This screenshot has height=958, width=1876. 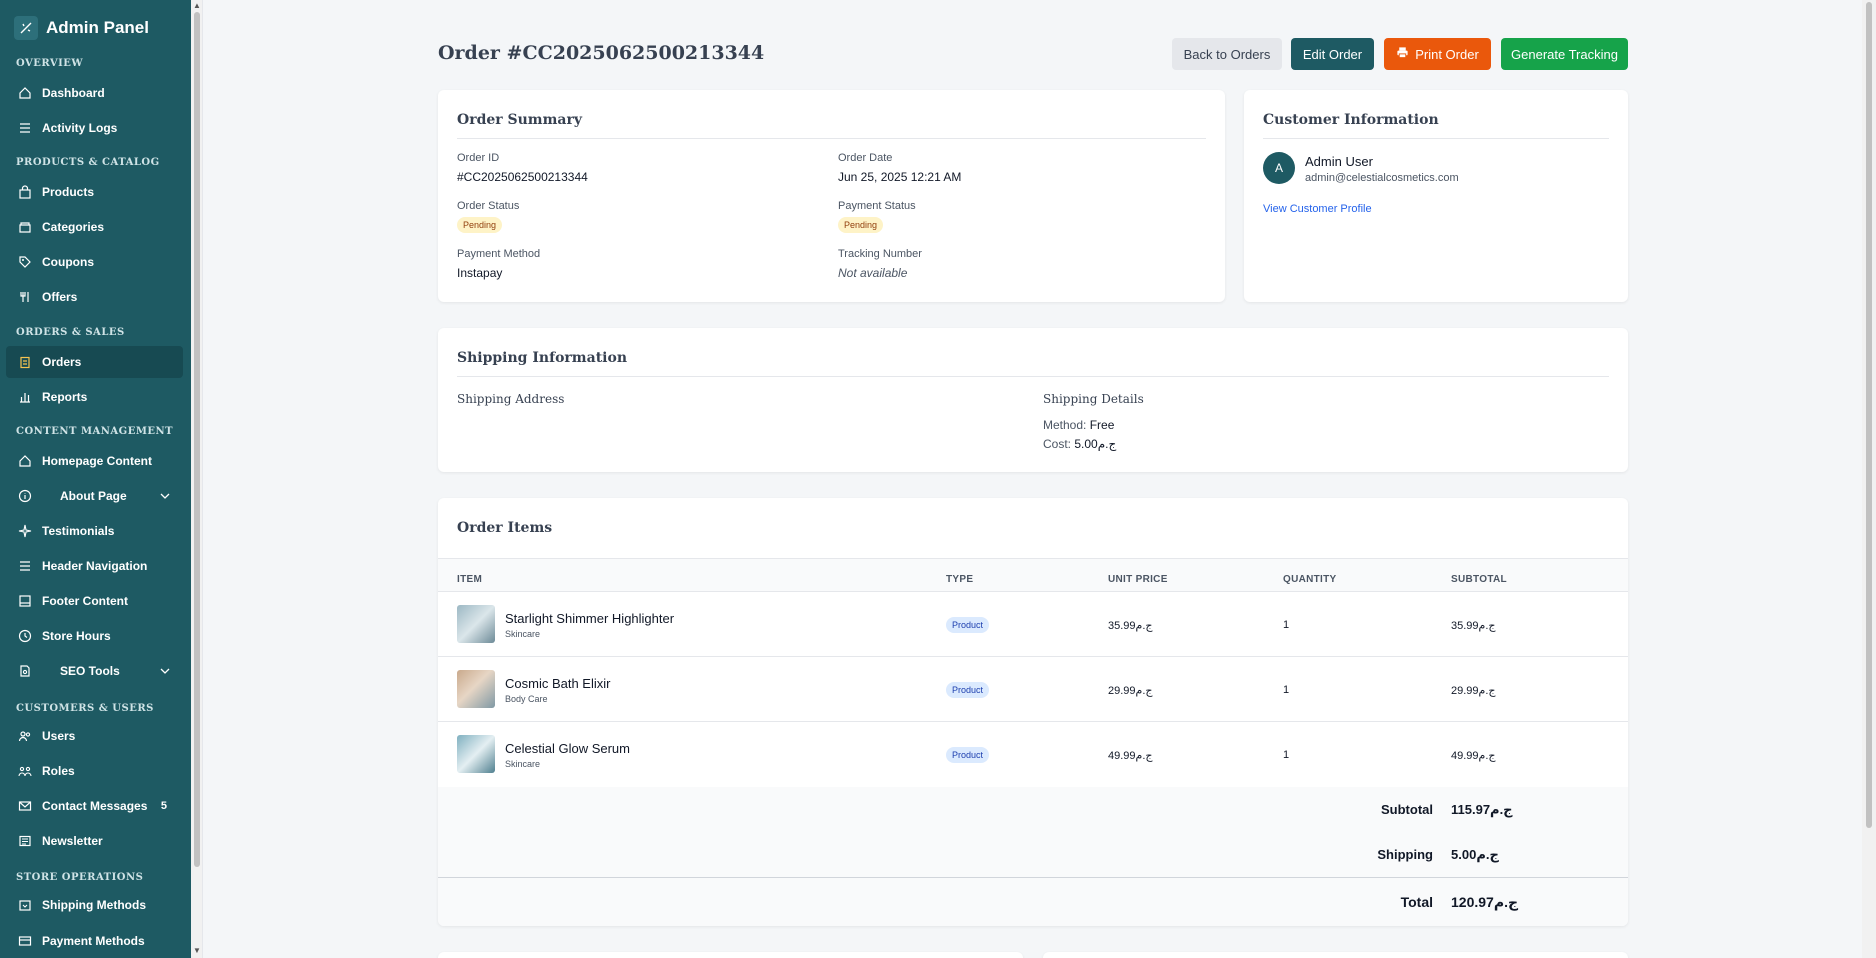 I want to click on printer-icon, so click(x=1402, y=54).